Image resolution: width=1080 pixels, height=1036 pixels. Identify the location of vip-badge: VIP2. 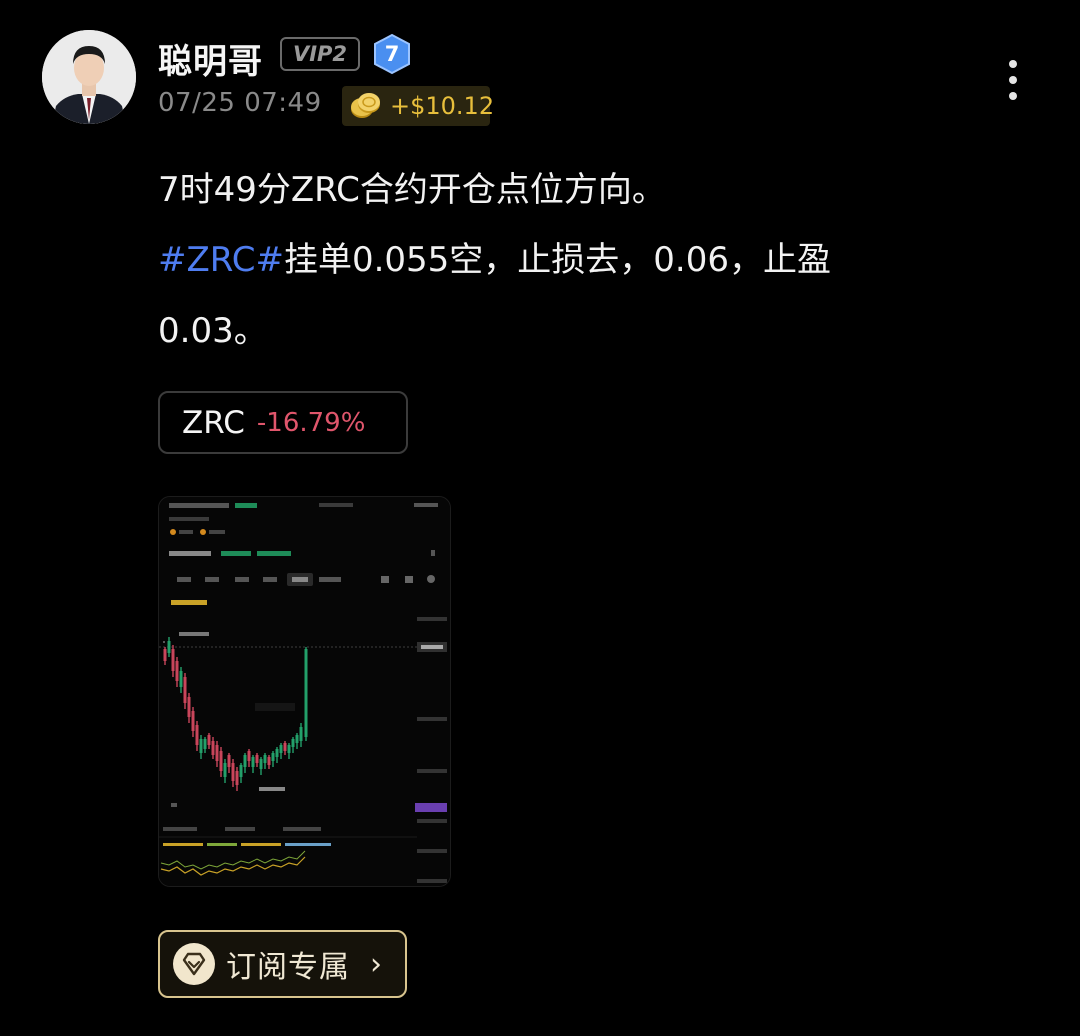
(320, 54).